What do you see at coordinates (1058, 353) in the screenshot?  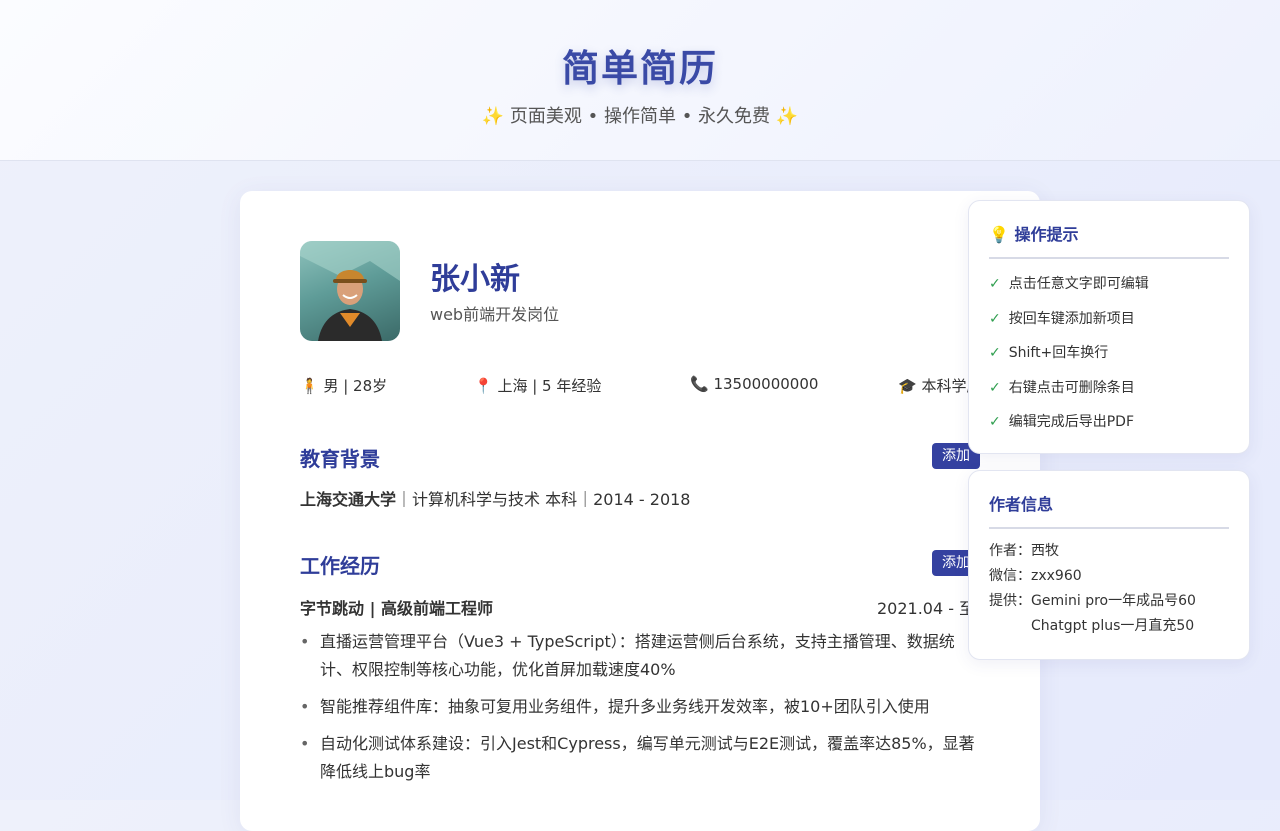 I see `tip-text: Shift+回车换行` at bounding box center [1058, 353].